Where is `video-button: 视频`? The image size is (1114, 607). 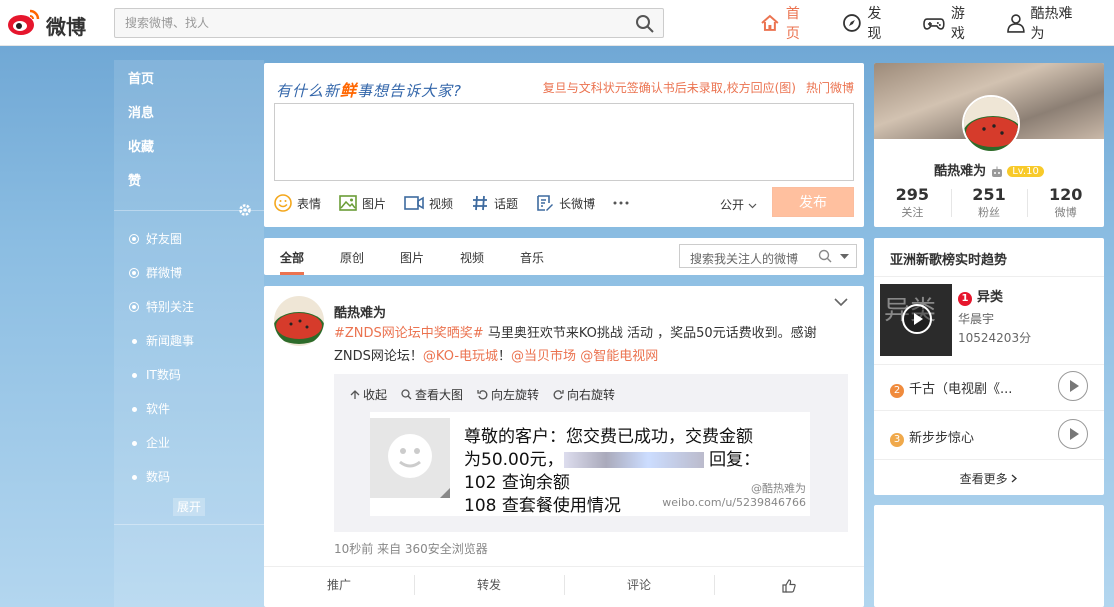 video-button: 视频 is located at coordinates (428, 203).